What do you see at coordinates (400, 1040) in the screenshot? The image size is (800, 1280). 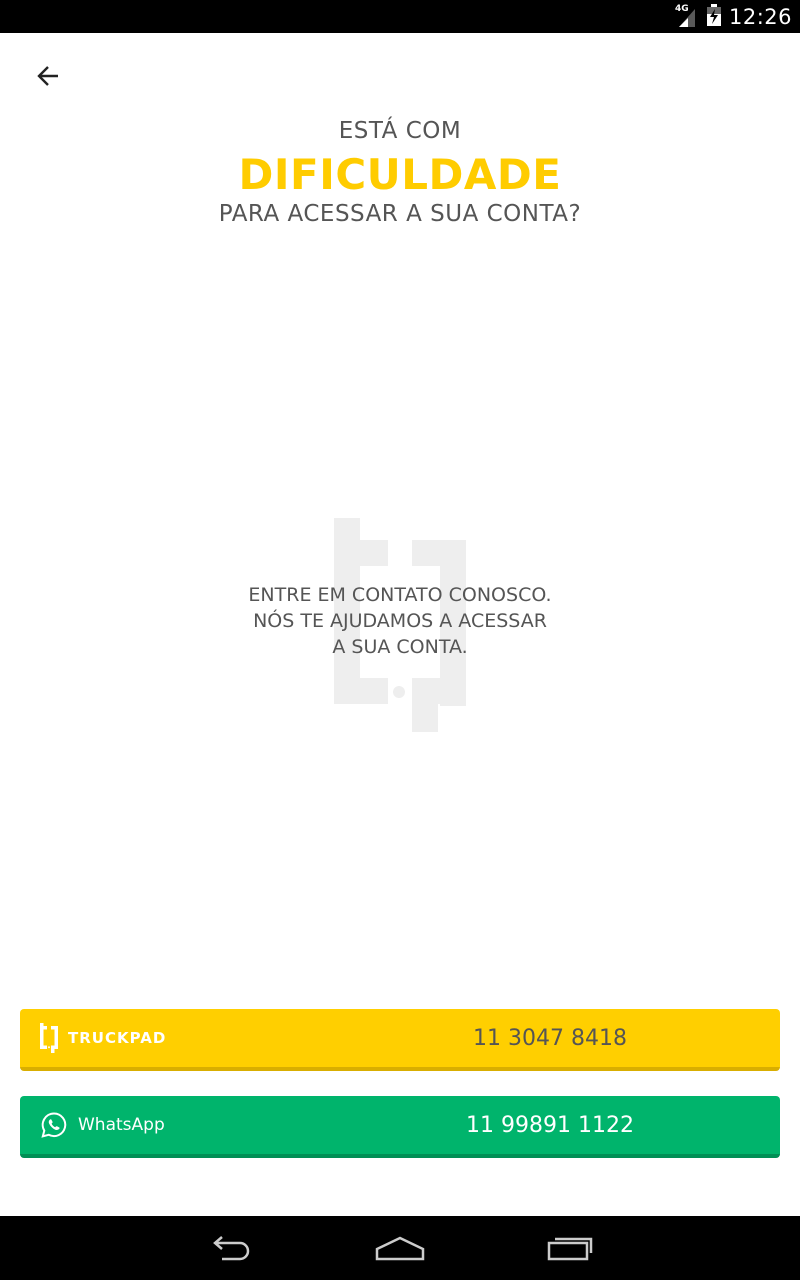 I see `truckpad-call-button: TRUCKPAD 11 3047 8418` at bounding box center [400, 1040].